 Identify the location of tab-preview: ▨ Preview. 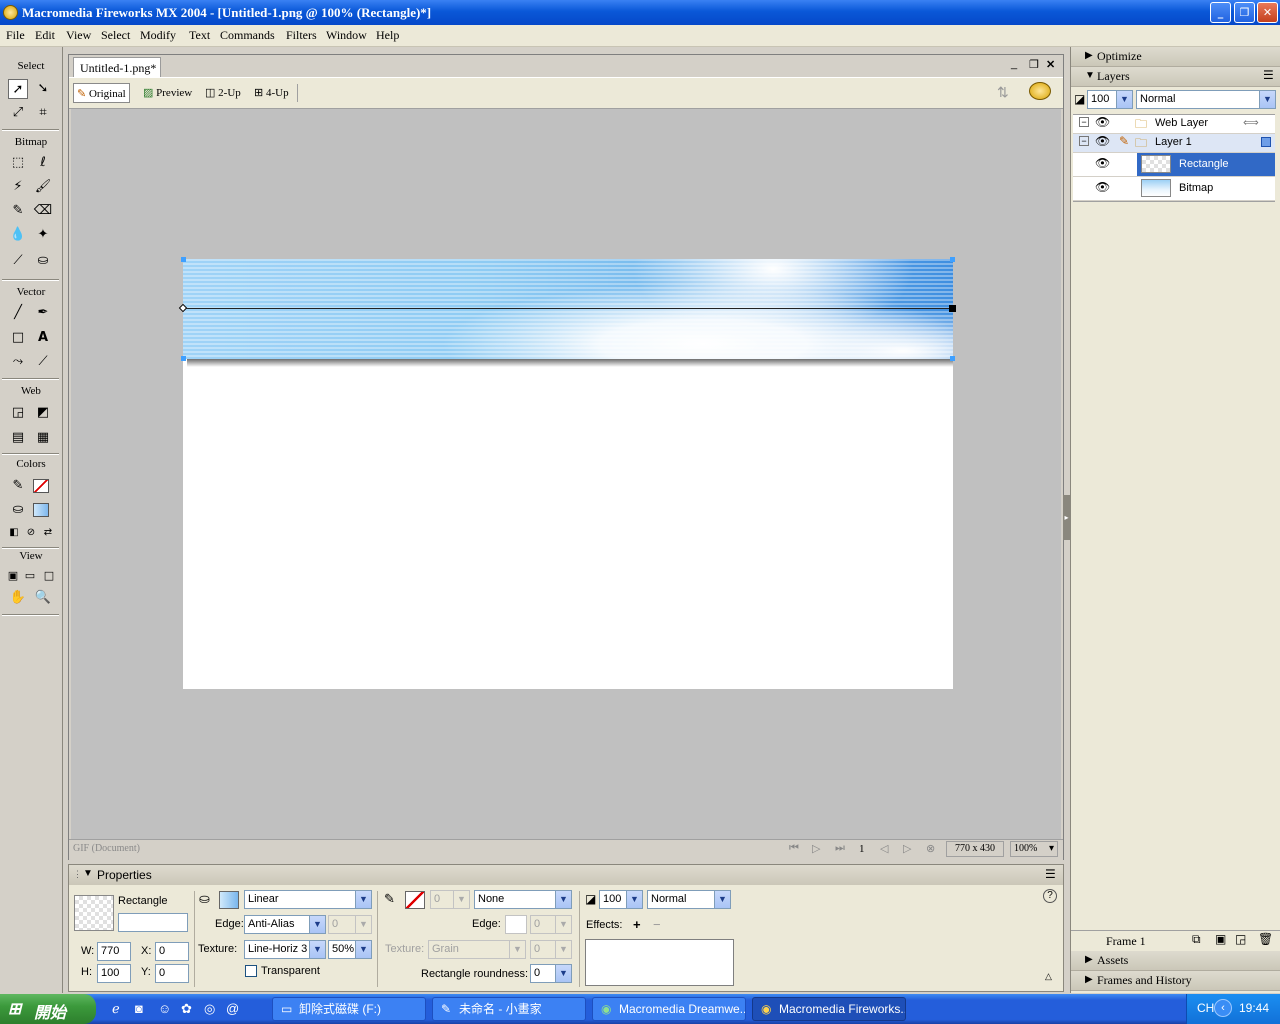
(167, 93).